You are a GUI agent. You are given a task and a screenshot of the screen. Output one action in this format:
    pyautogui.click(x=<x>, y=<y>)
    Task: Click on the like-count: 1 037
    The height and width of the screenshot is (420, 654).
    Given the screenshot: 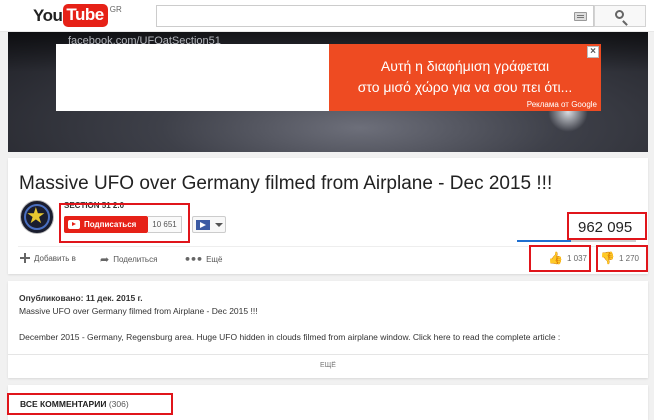 What is the action you would take?
    pyautogui.click(x=576, y=258)
    